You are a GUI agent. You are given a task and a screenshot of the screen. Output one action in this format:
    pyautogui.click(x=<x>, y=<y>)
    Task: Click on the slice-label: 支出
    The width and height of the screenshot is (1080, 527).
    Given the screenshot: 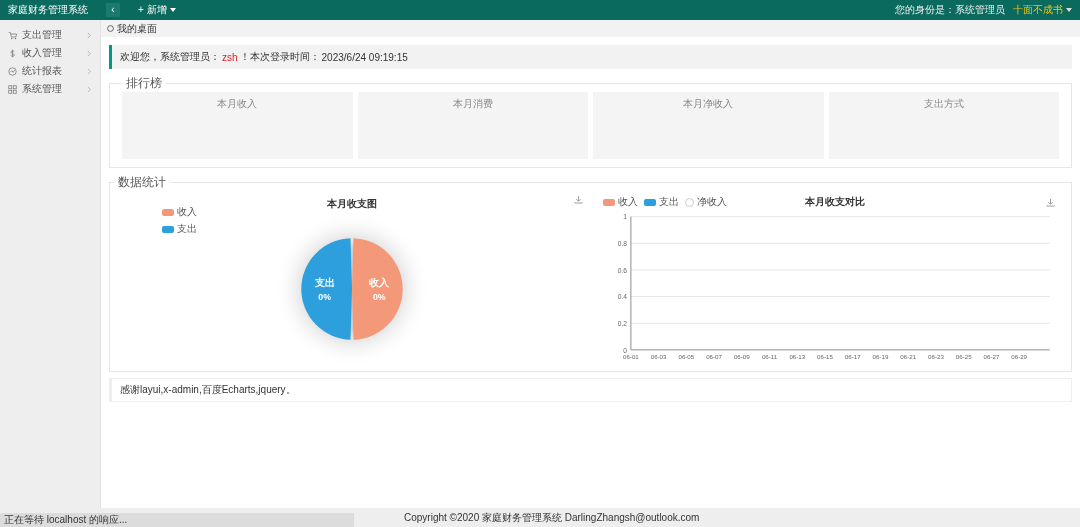 What is the action you would take?
    pyautogui.click(x=324, y=283)
    